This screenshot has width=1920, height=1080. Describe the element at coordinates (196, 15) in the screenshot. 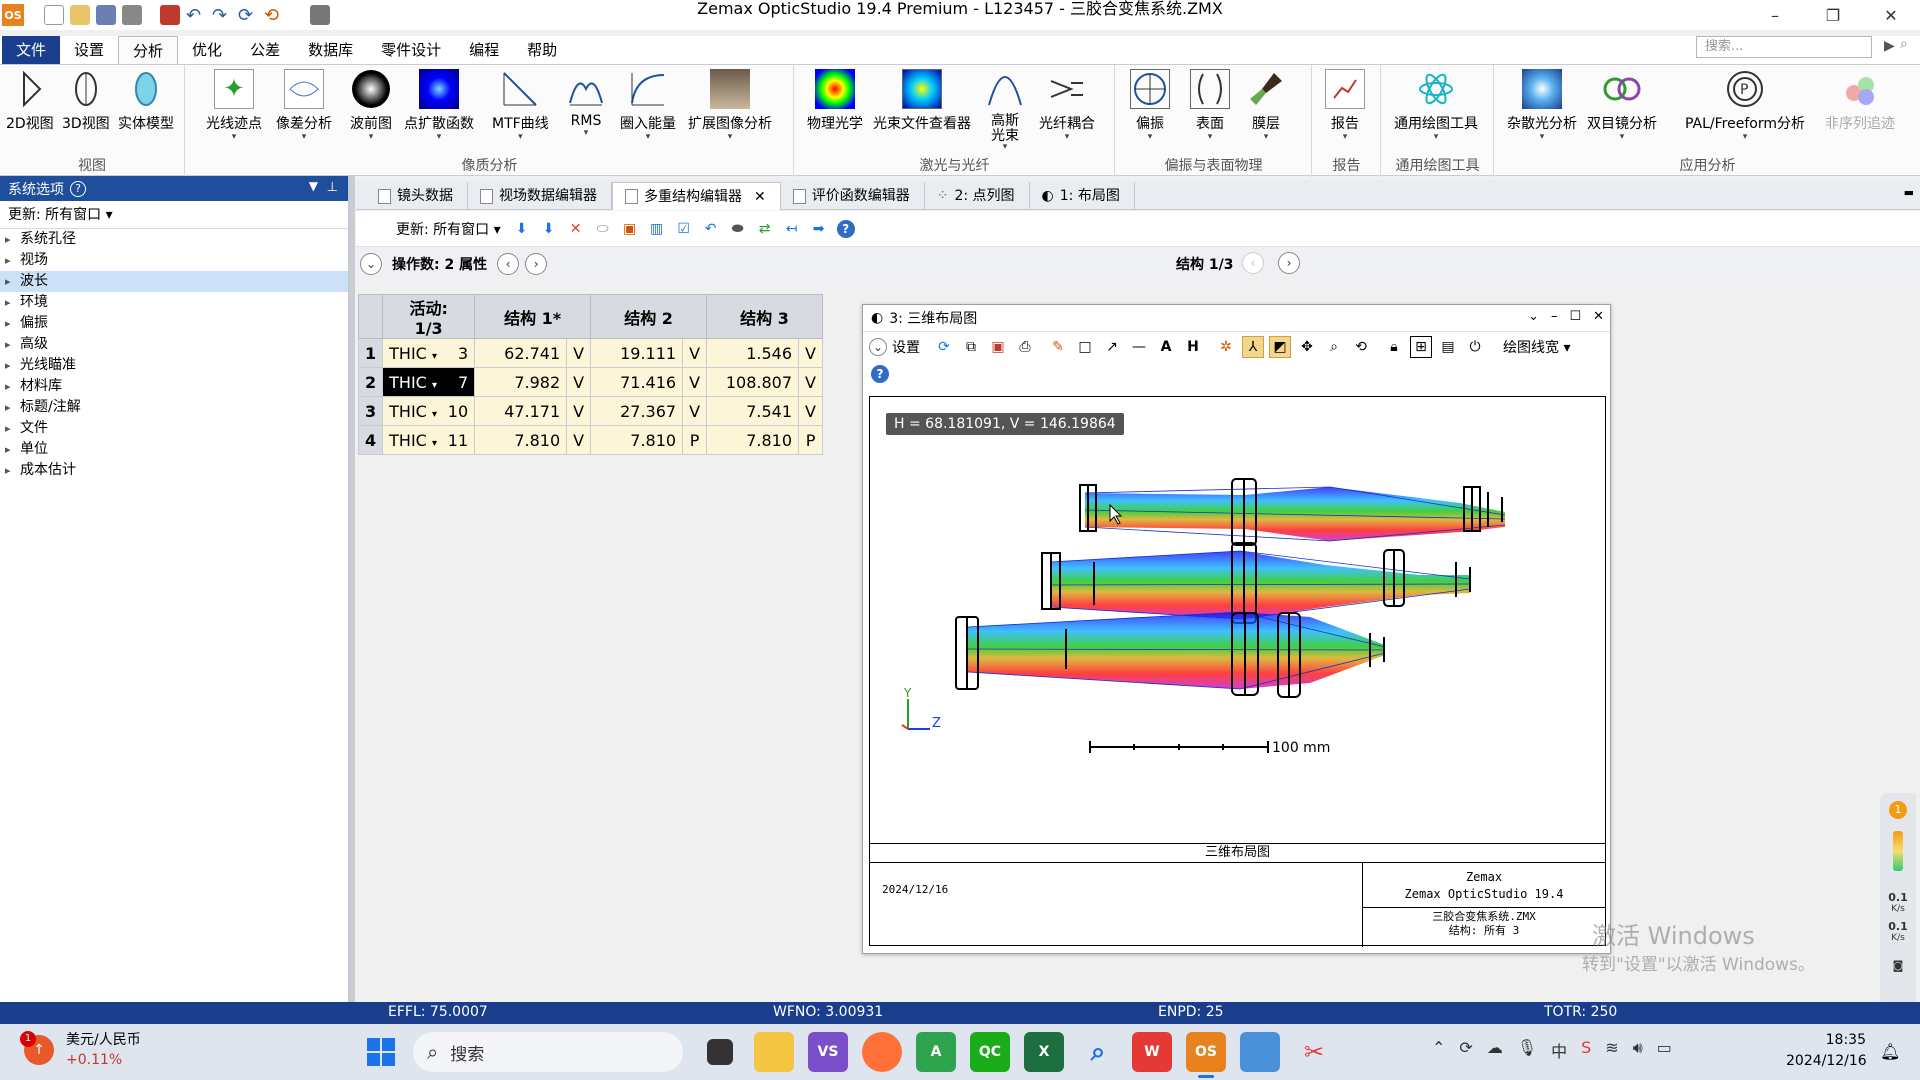

I see `undo-icon: ↶` at that location.